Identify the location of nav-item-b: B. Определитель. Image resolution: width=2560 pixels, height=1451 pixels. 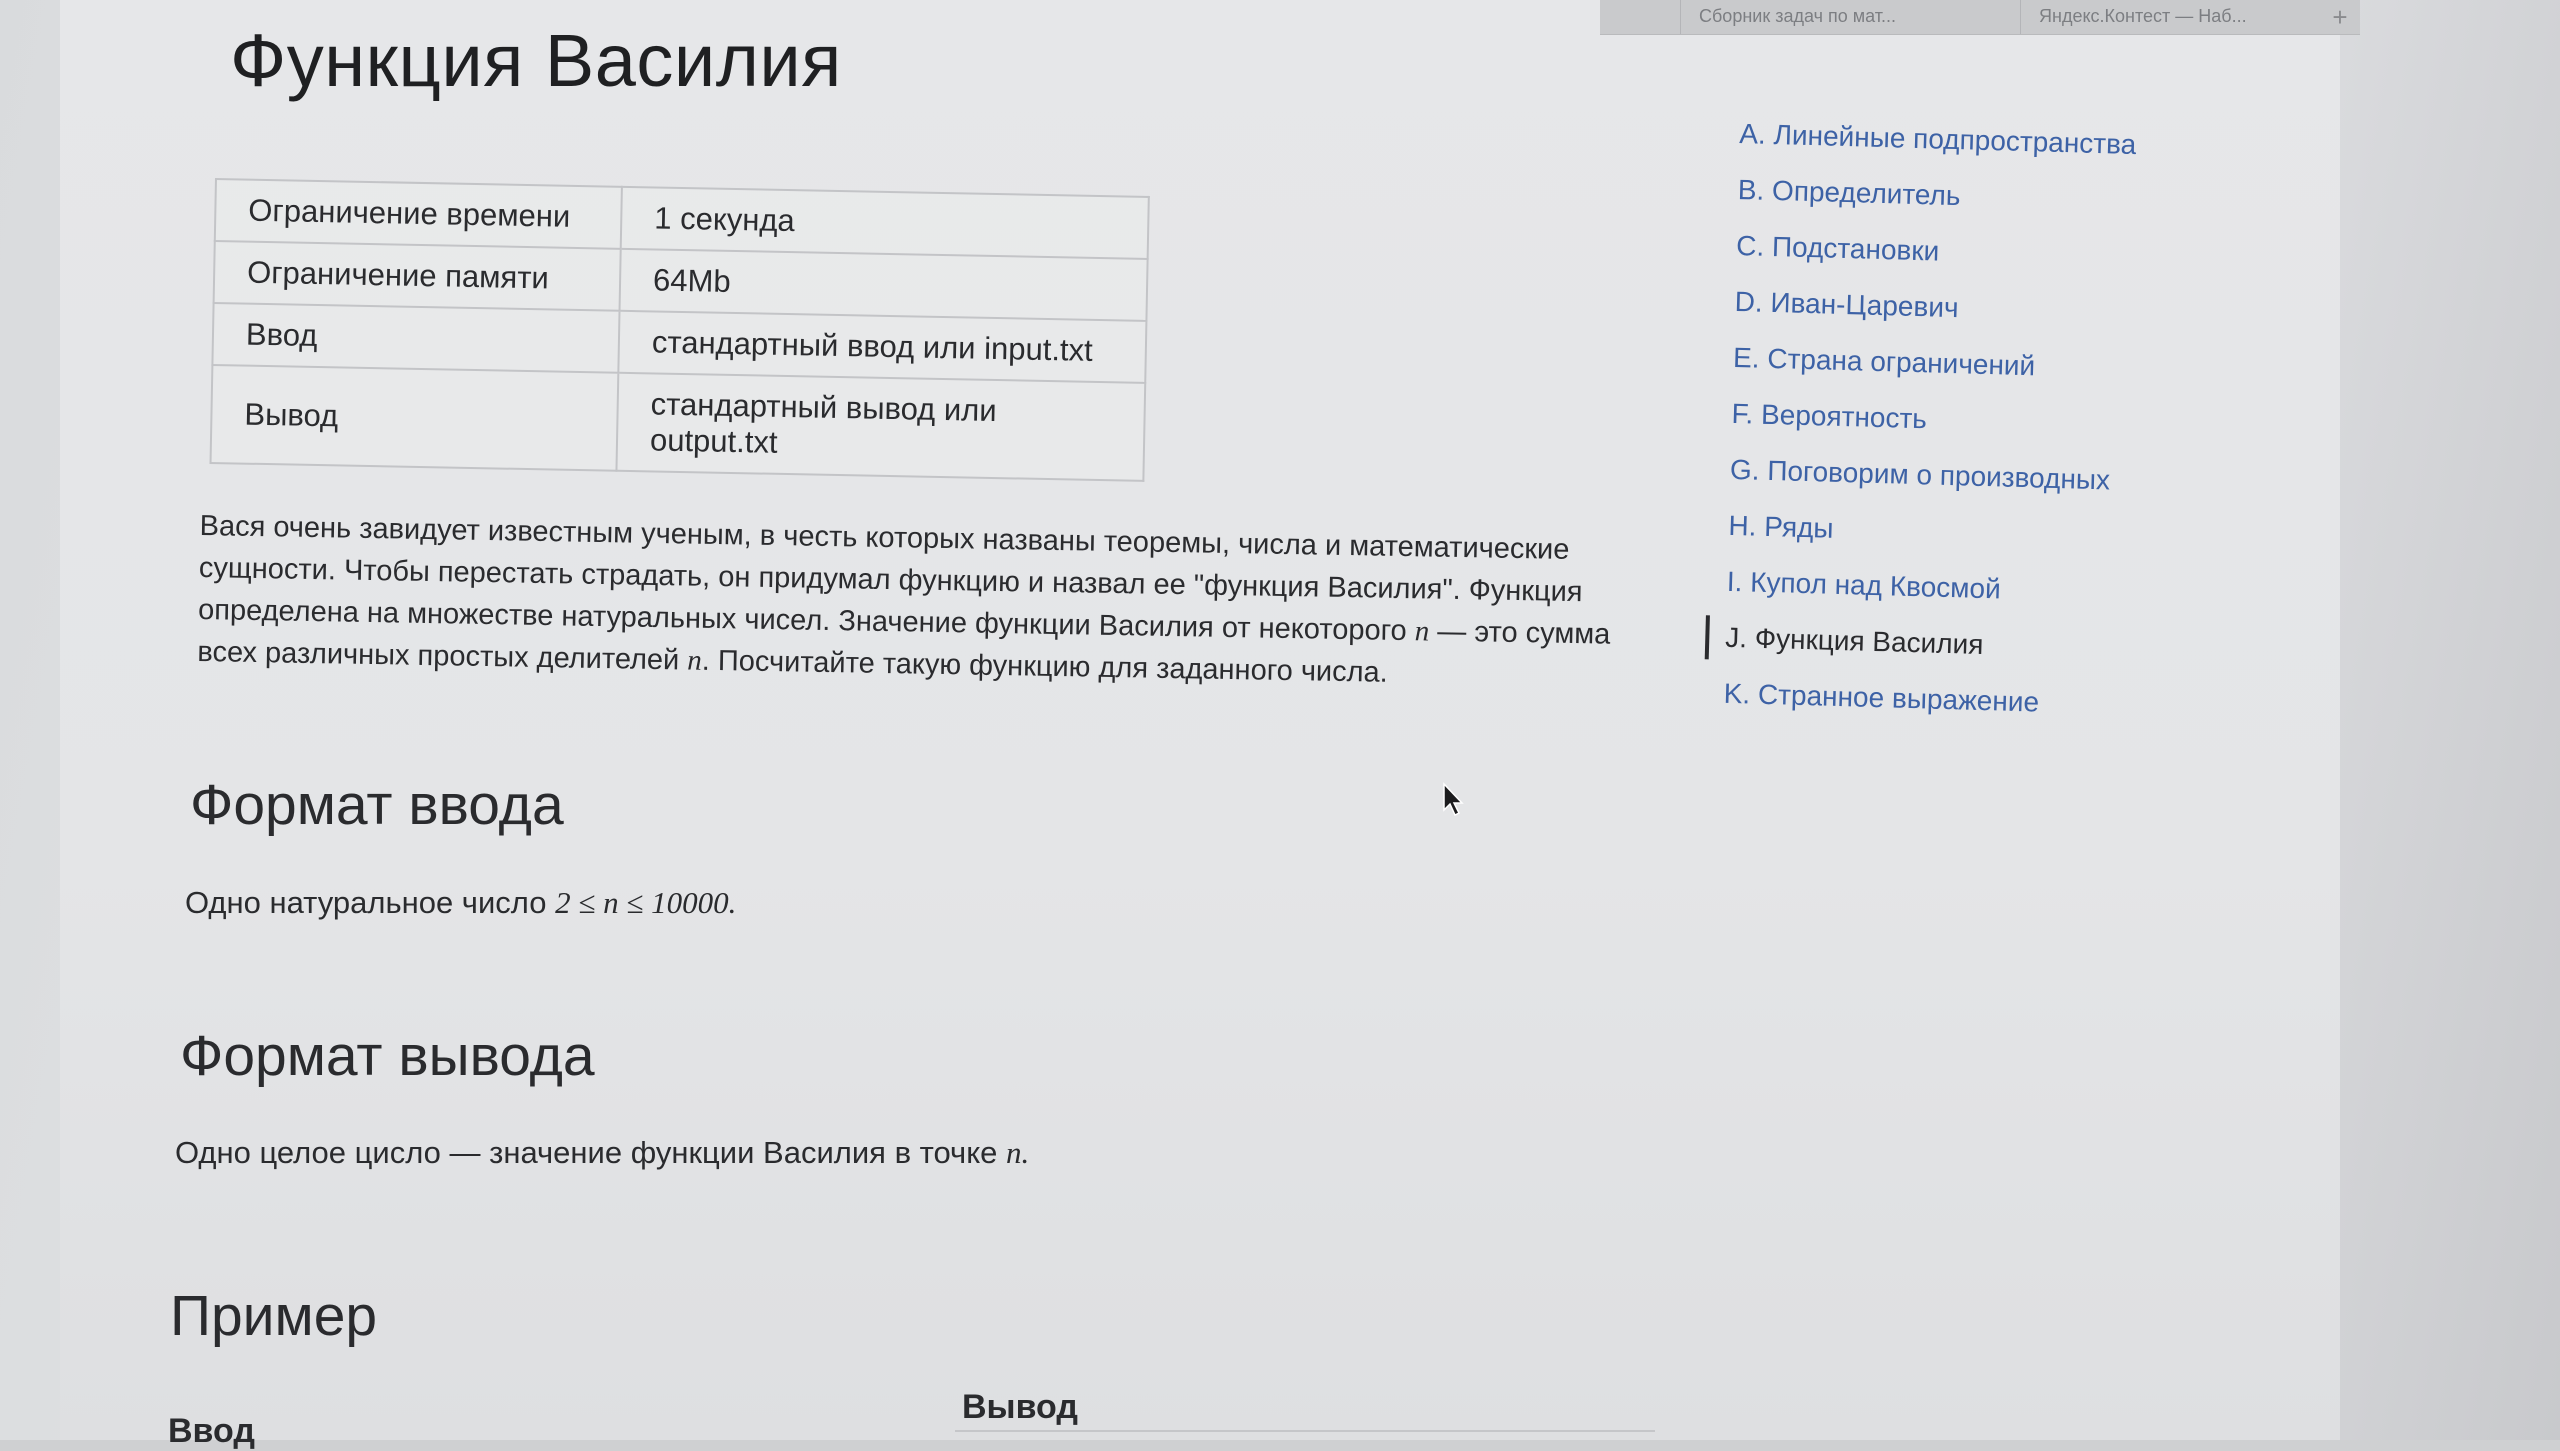
(1937, 195).